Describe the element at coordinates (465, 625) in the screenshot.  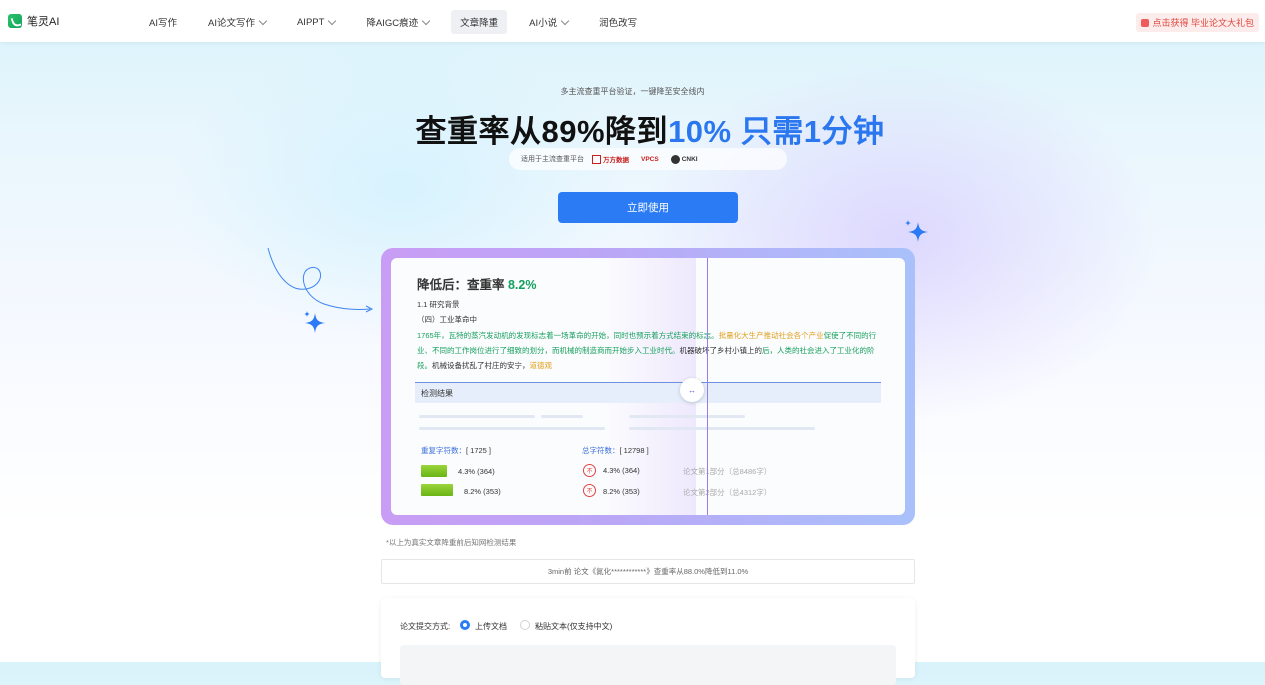
I see `upload-doc-radio` at that location.